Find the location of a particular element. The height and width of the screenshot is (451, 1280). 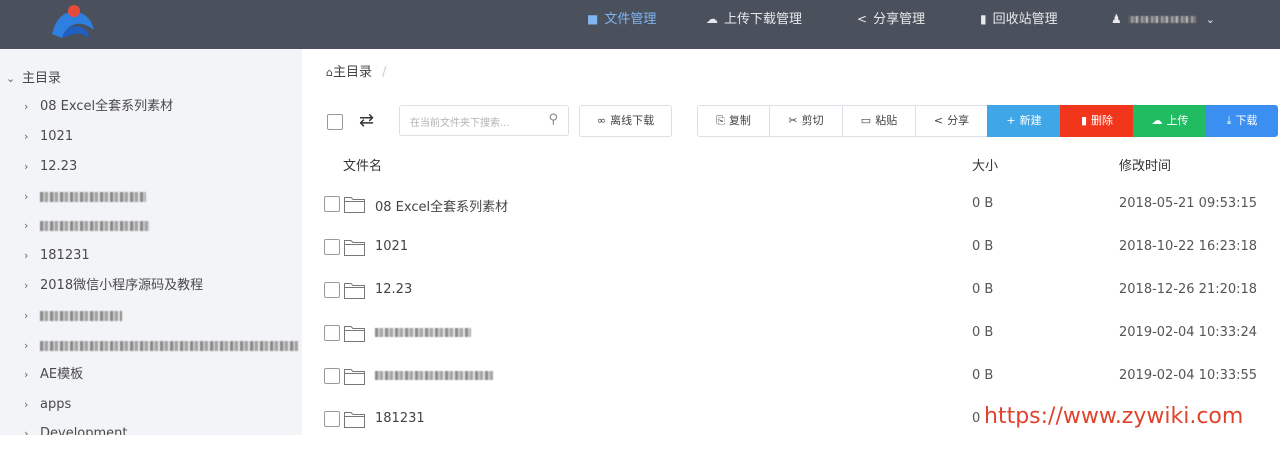

app-logo is located at coordinates (74, 22).